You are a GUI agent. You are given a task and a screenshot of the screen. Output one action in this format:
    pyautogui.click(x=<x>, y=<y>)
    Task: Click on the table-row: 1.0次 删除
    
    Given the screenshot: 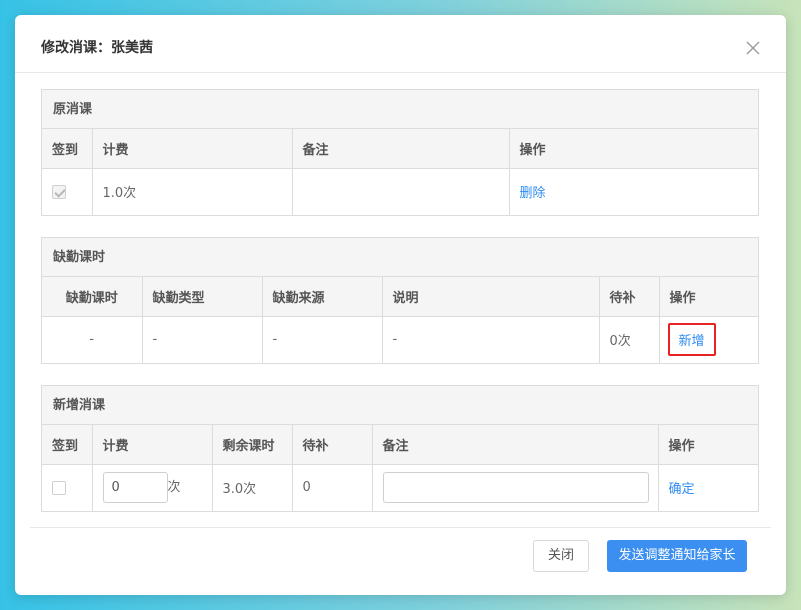 What is the action you would take?
    pyautogui.click(x=400, y=191)
    